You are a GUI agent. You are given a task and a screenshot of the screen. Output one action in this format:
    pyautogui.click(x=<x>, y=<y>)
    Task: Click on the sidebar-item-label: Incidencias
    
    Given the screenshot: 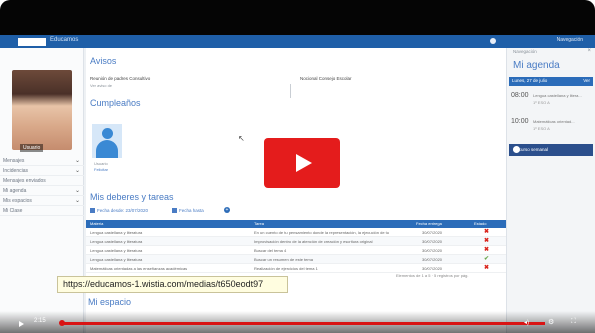 What is the action you would take?
    pyautogui.click(x=16, y=171)
    